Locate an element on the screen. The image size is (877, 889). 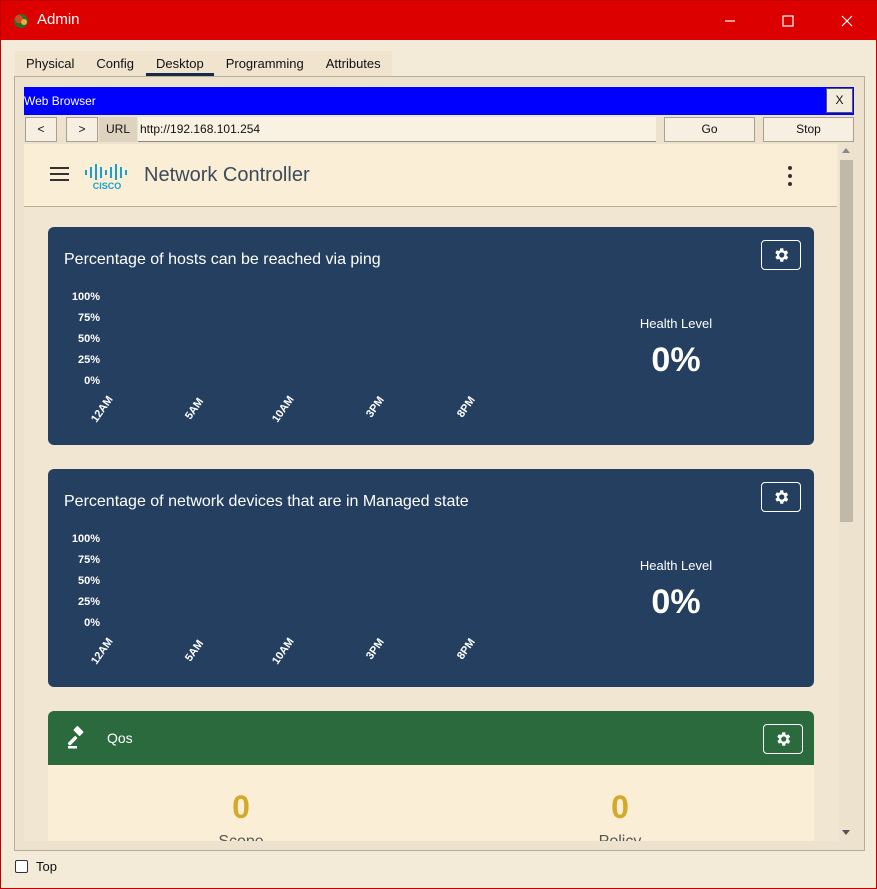
close-icon is located at coordinates (847, 20).